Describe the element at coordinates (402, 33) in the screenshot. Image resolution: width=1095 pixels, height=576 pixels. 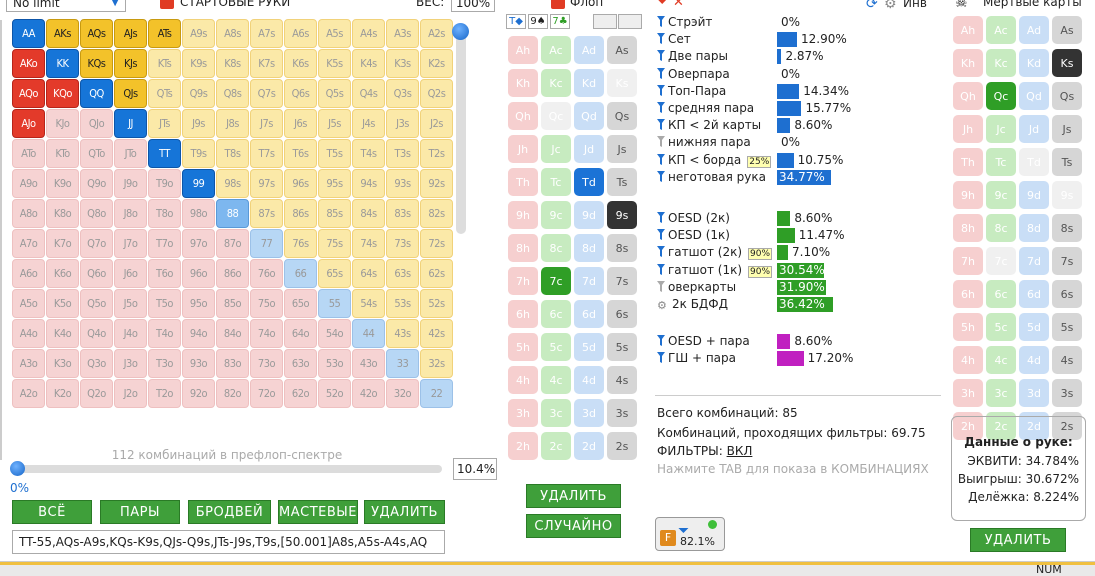
I see `hand-cell: A3s` at that location.